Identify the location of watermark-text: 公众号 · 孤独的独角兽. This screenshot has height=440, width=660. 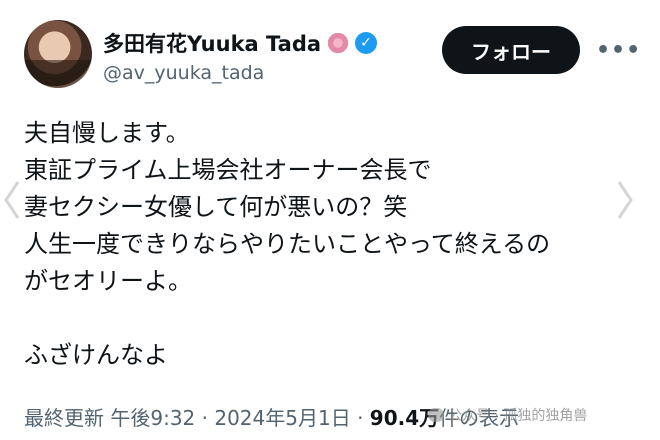
(518, 416).